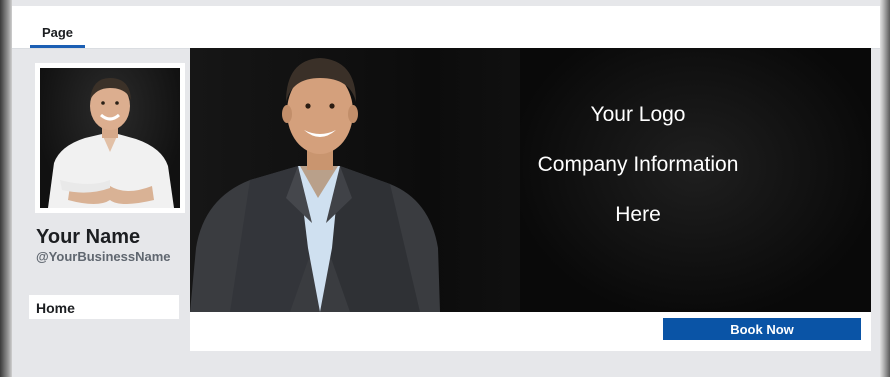 The height and width of the screenshot is (377, 890). I want to click on cover-here-text: Here, so click(638, 214).